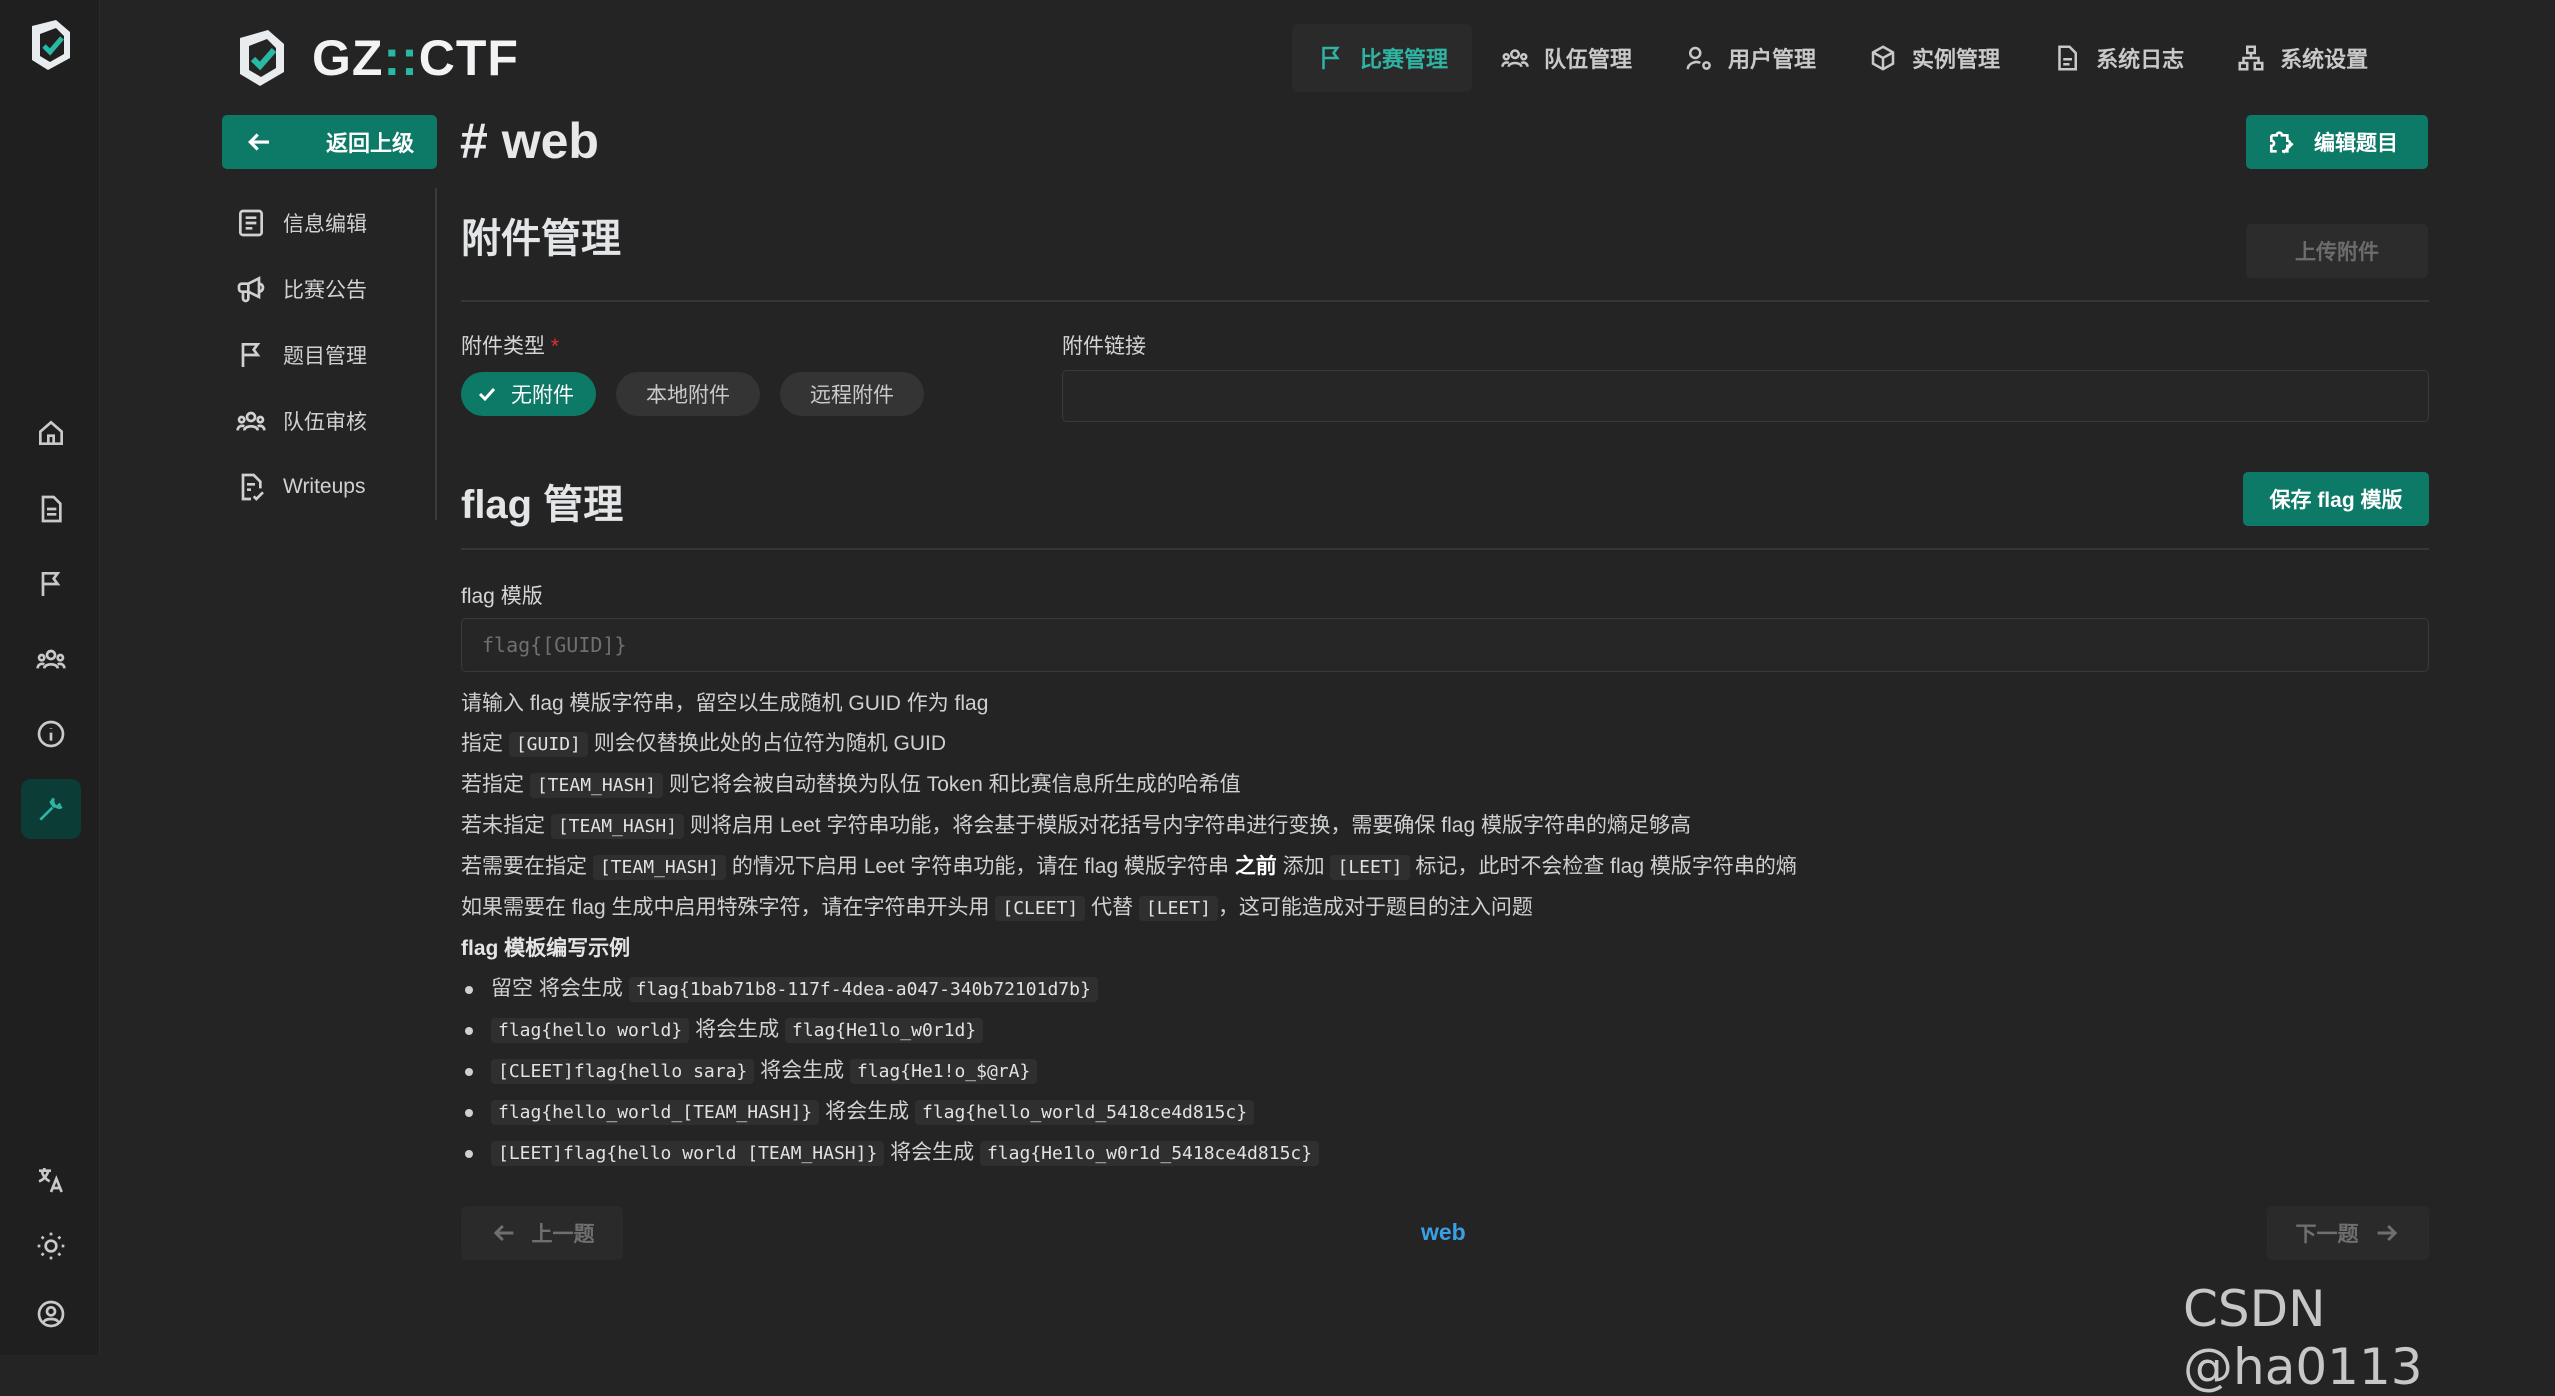 The width and height of the screenshot is (2555, 1396). What do you see at coordinates (51, 734) in the screenshot?
I see `info-icon` at bounding box center [51, 734].